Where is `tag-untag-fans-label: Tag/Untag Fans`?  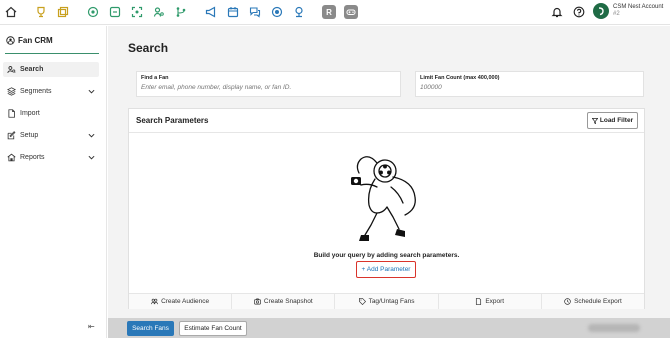
tag-untag-fans-label: Tag/Untag Fans is located at coordinates (391, 301).